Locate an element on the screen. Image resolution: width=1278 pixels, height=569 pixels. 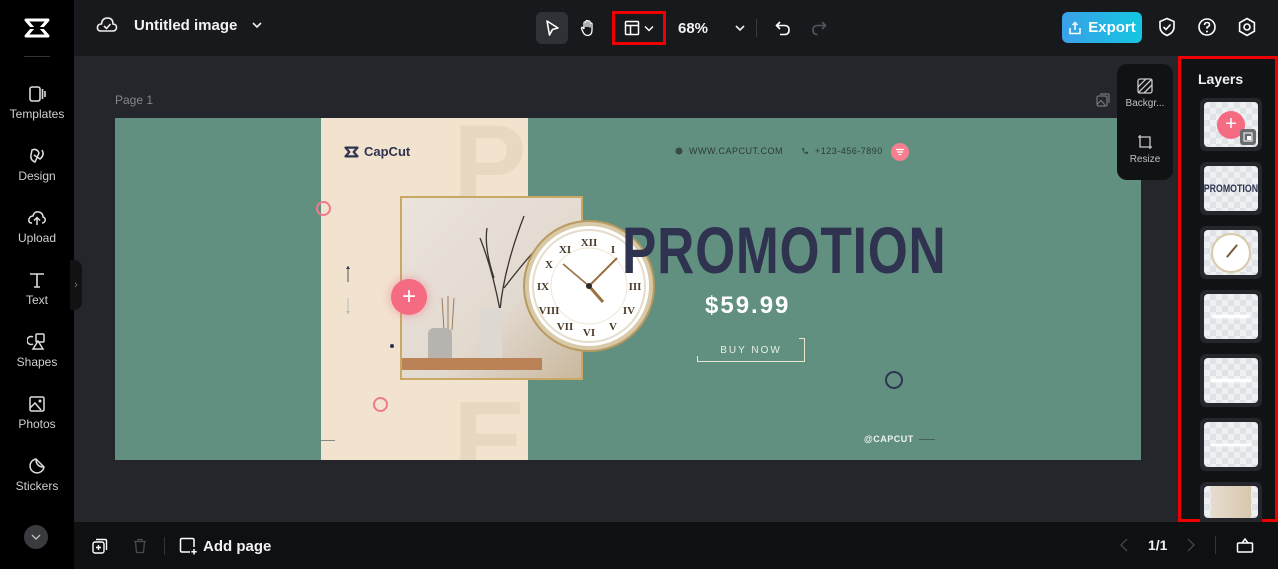
design-icon is located at coordinates (37, 155).